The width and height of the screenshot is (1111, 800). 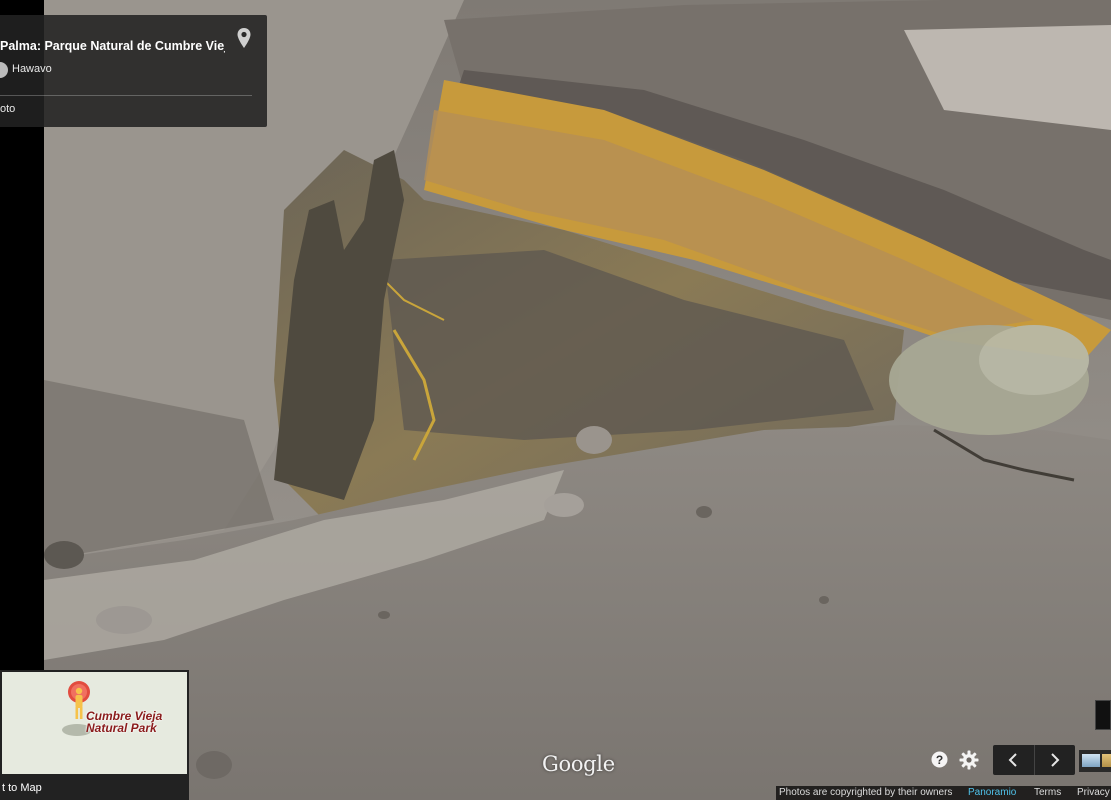 I want to click on copyright-text: Photos are copyrighted by their owners, so click(x=866, y=792).